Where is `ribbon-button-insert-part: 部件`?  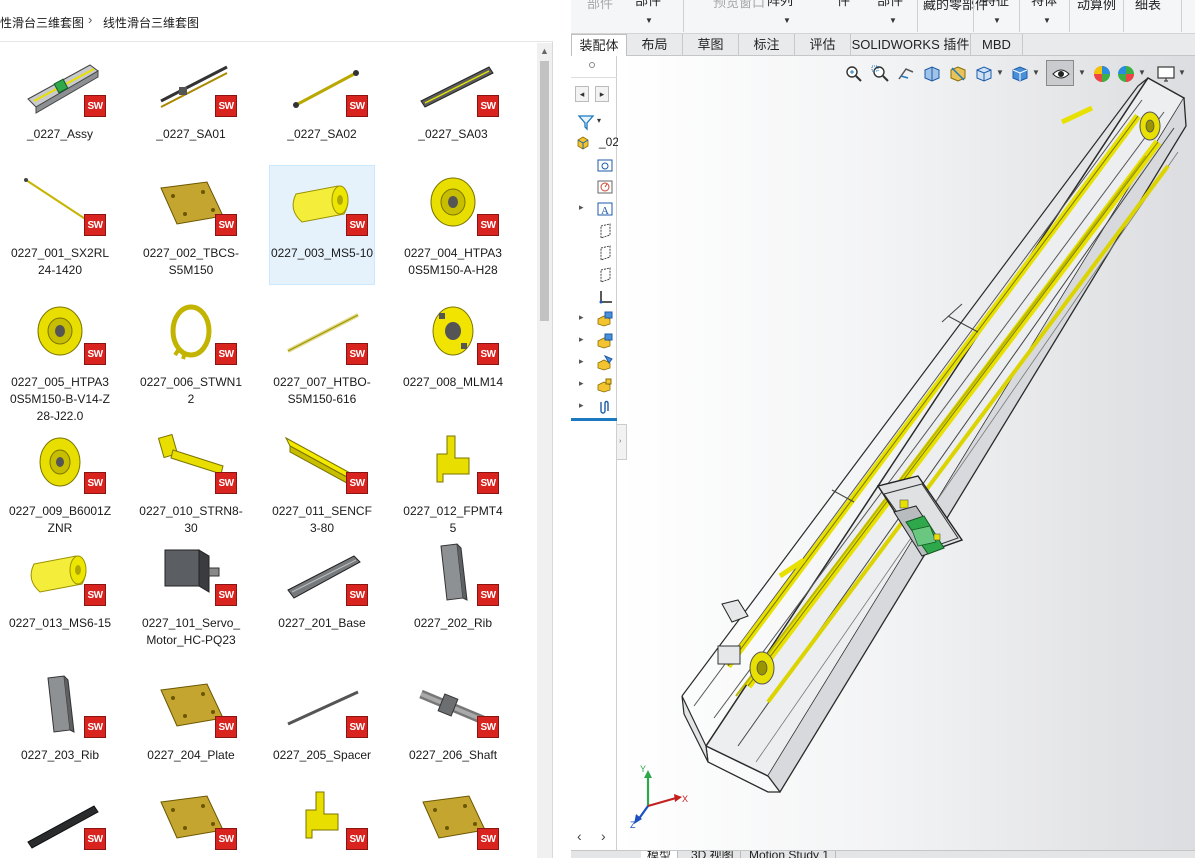 ribbon-button-insert-part: 部件 is located at coordinates (648, 3).